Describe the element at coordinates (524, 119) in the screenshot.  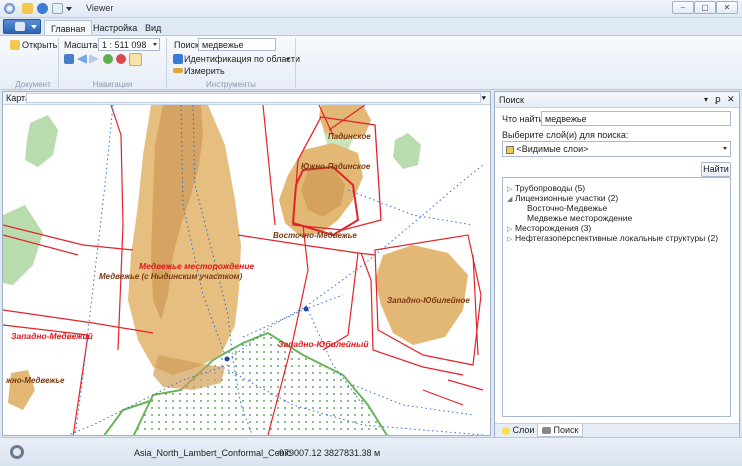
I see `find-label: Что найти:` at that location.